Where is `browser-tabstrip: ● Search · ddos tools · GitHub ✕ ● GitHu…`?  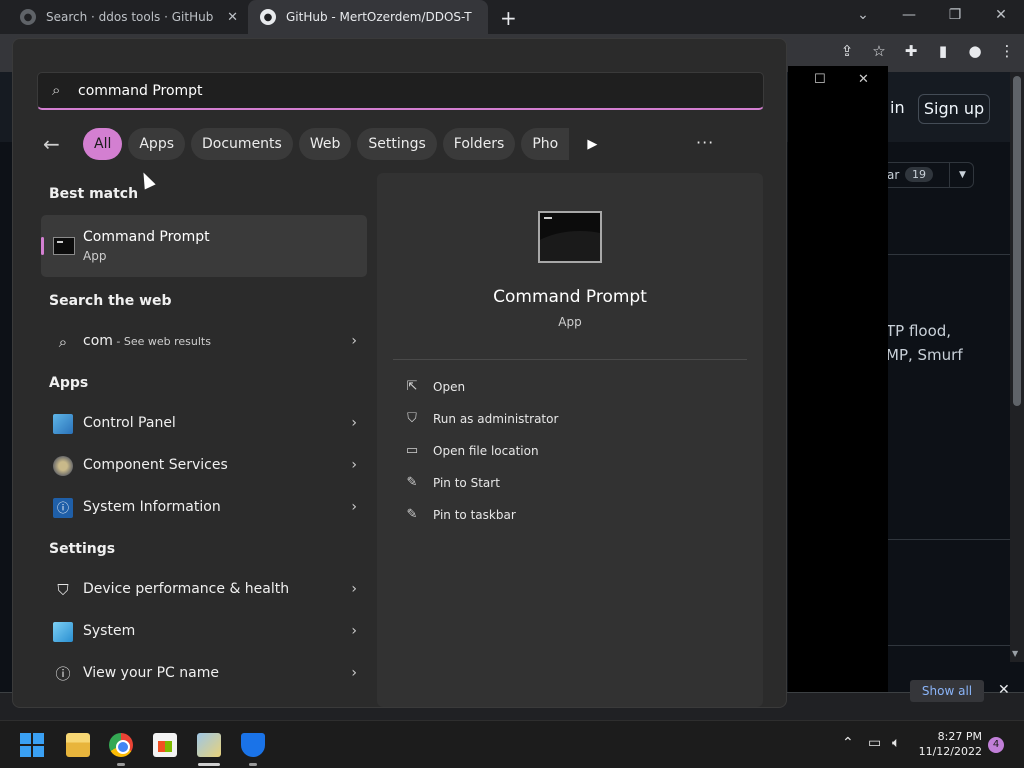
browser-tabstrip: ● Search · ddos tools · GitHub ✕ ● GitHu… is located at coordinates (512, 17).